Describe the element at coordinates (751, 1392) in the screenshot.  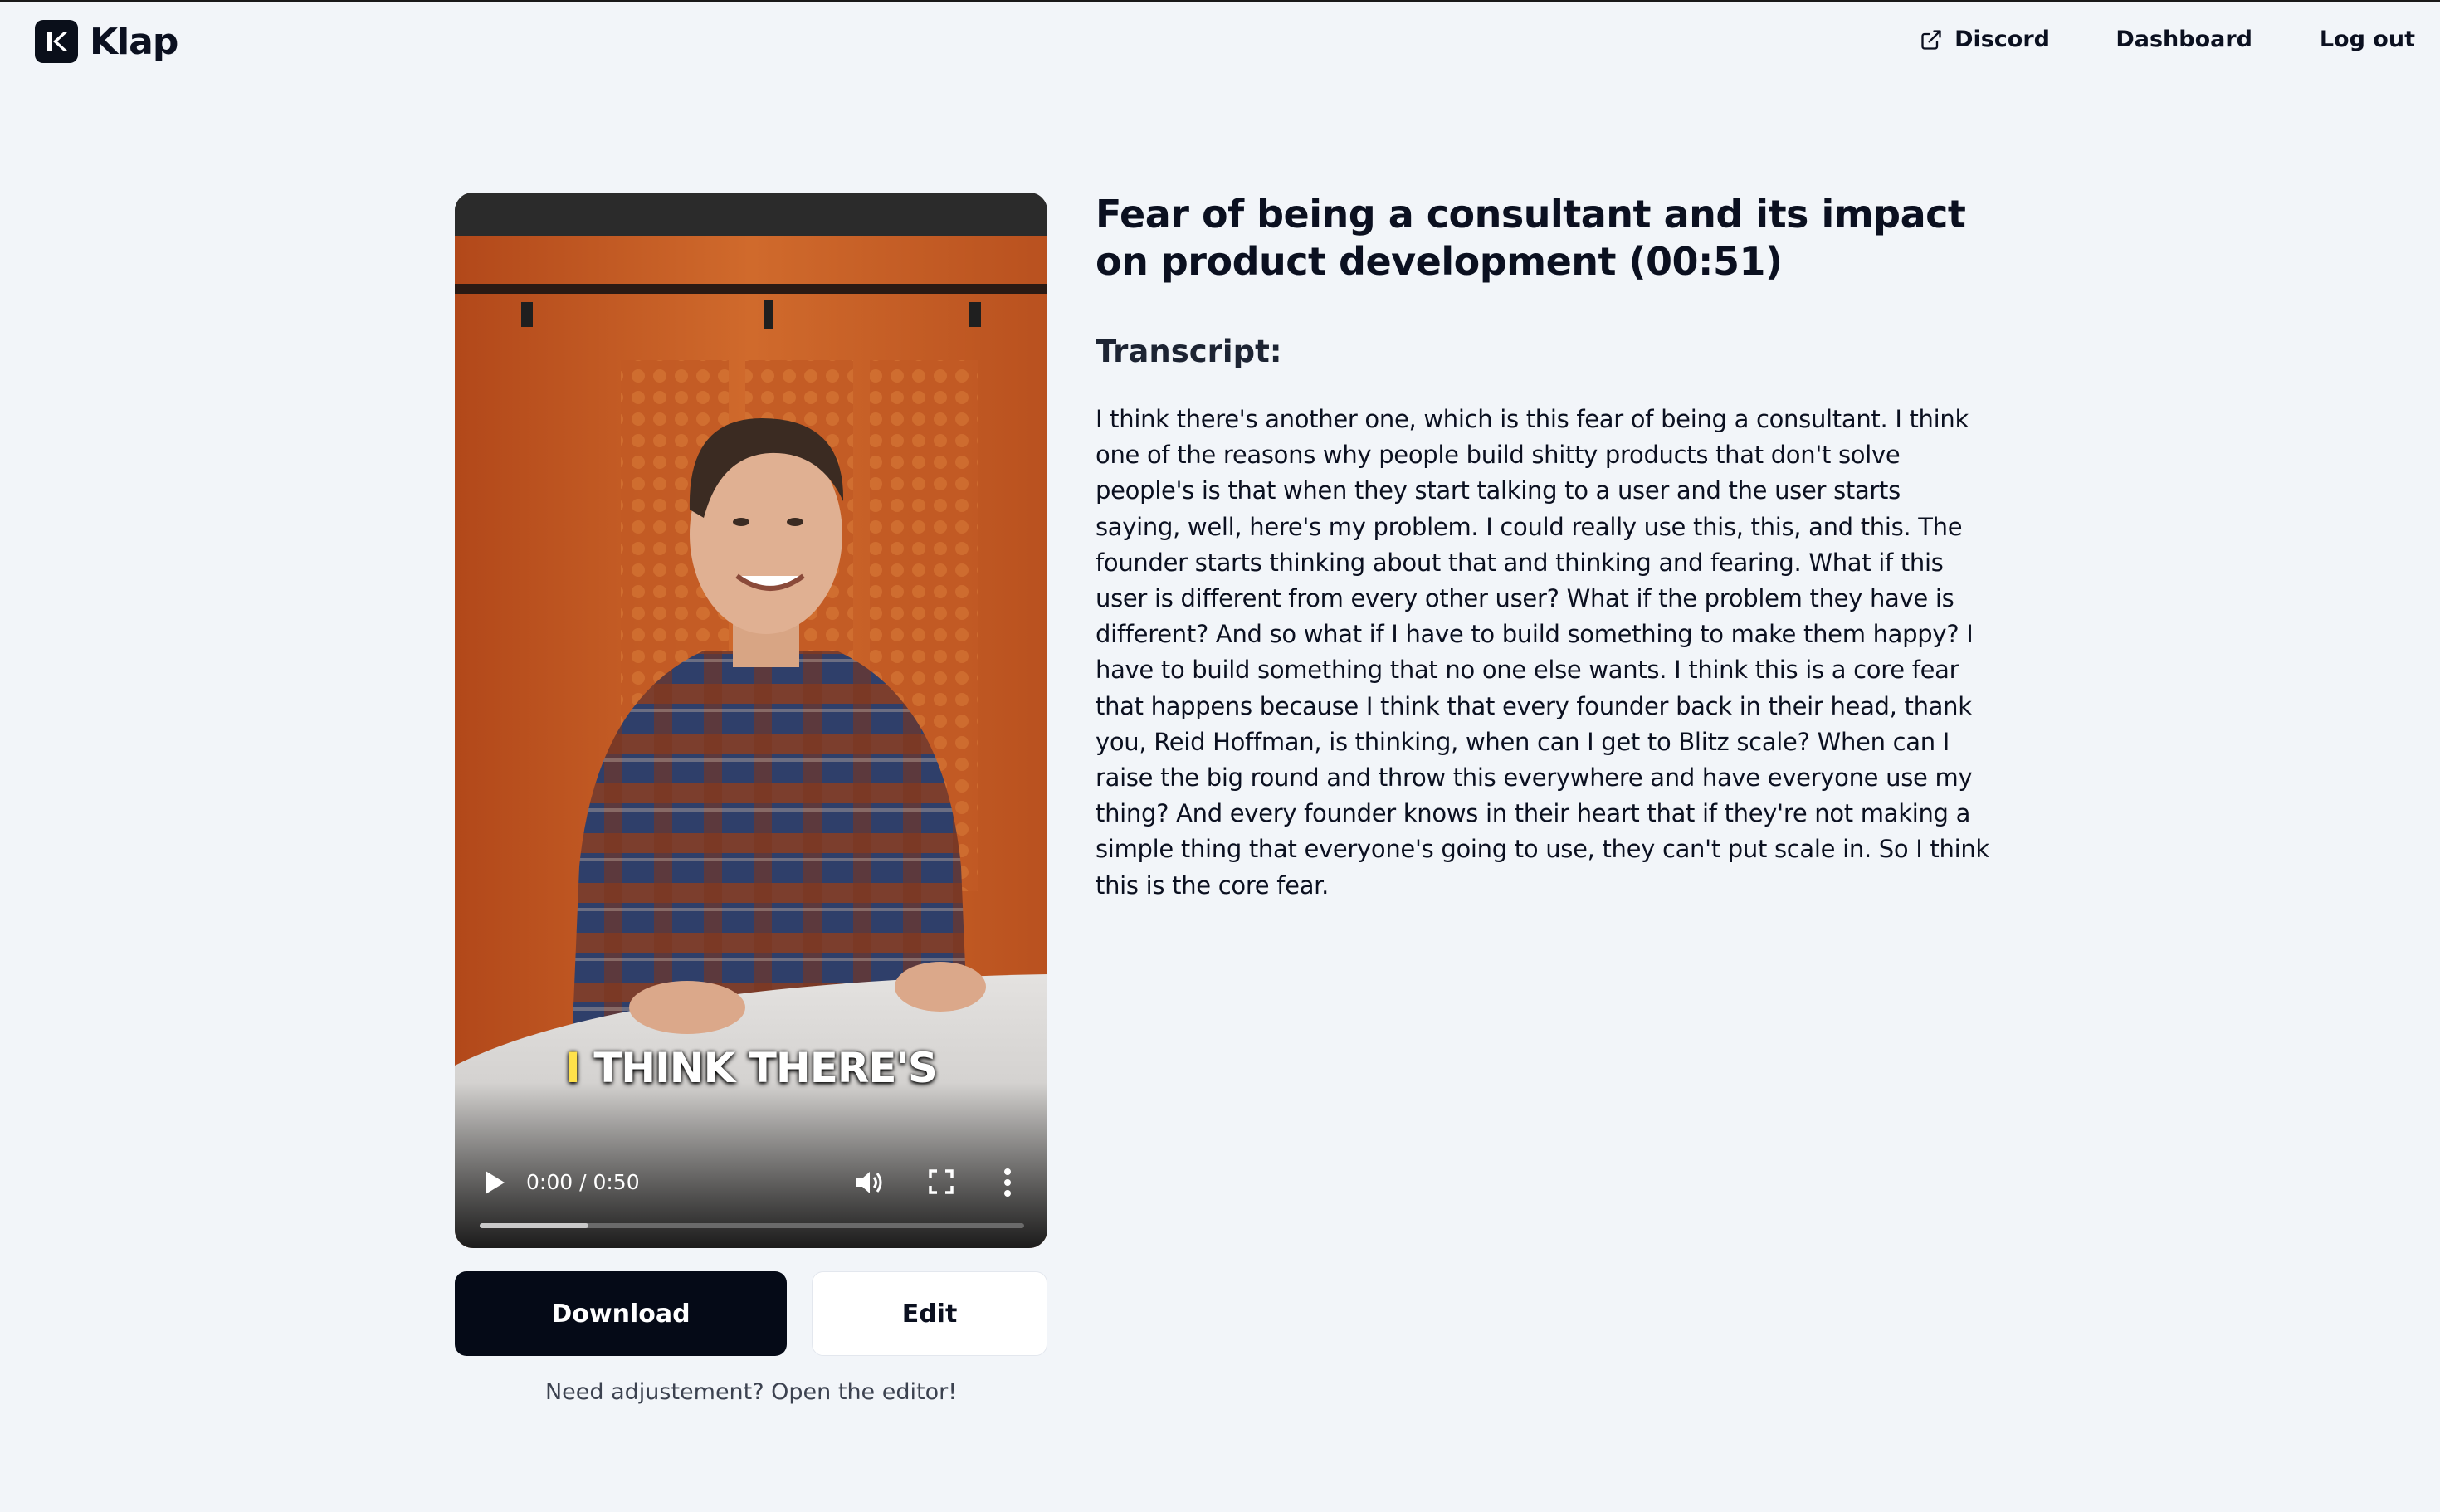
I see `editor-hint: Need adjustement? Open the editor!` at that location.